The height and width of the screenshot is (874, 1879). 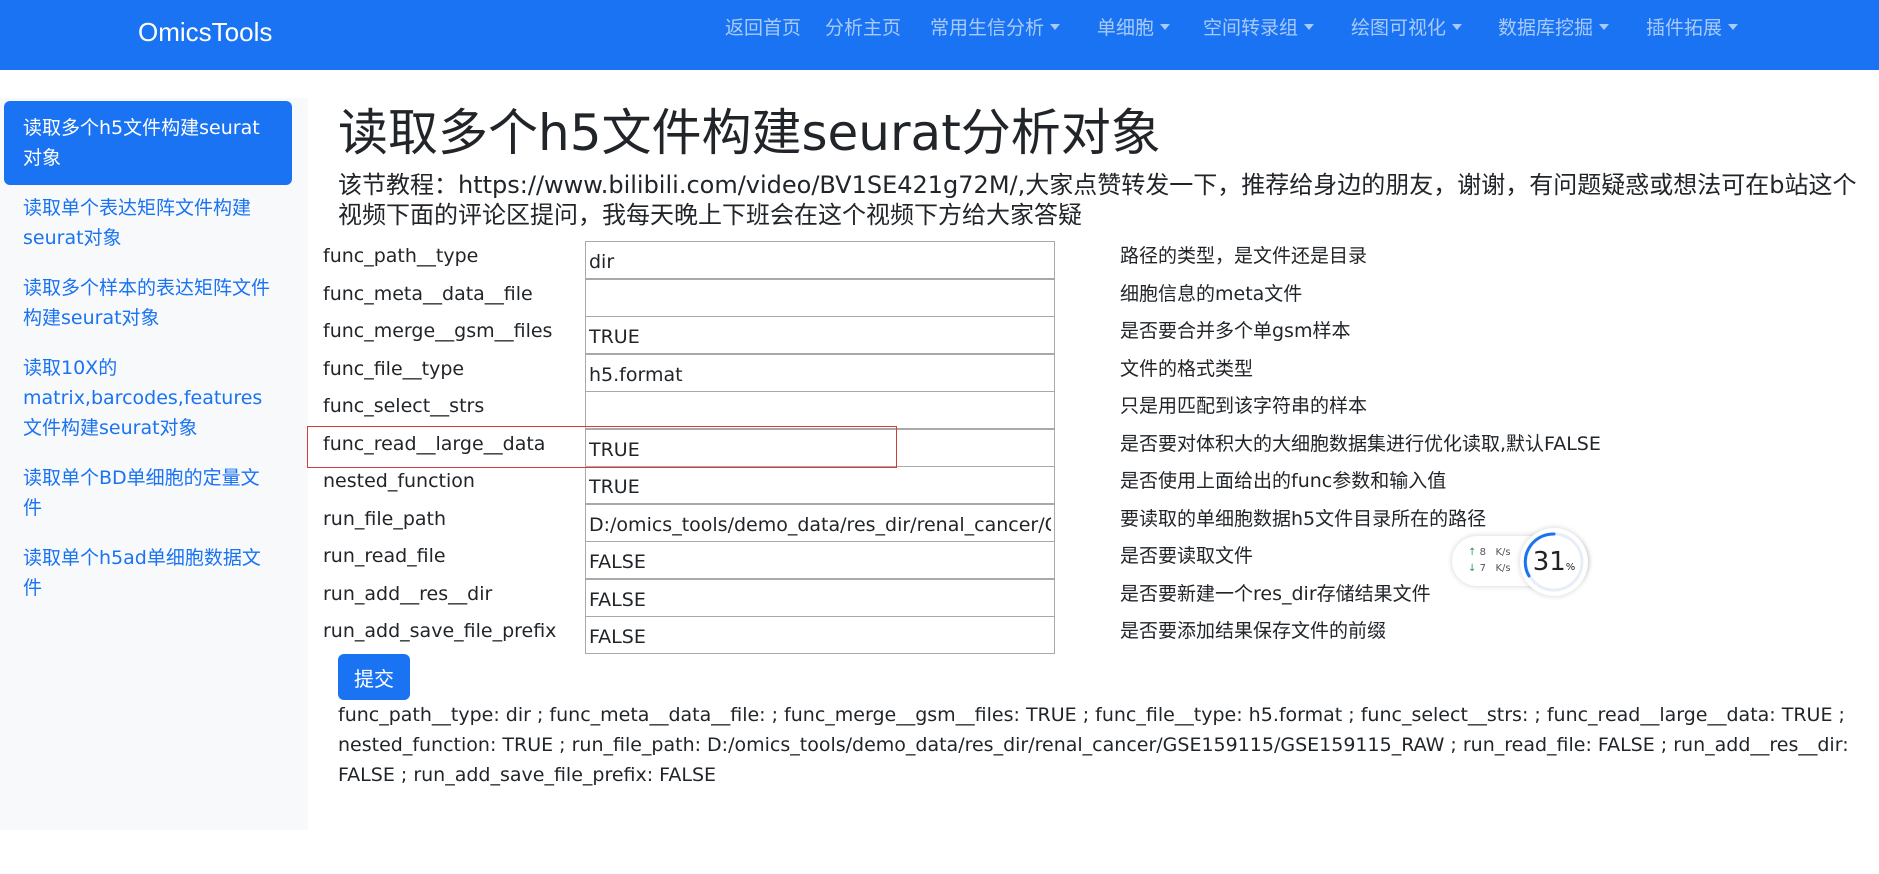 What do you see at coordinates (1303, 519) in the screenshot?
I see `param-description: 要读取的单细胞数据h5文件目录所在的路径` at bounding box center [1303, 519].